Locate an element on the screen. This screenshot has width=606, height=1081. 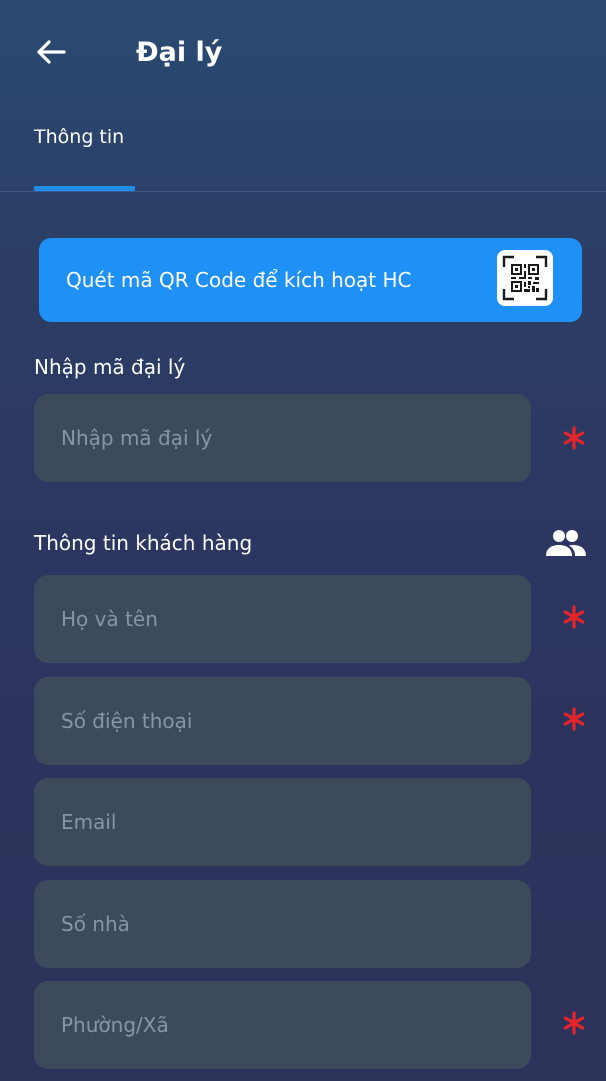
back-button is located at coordinates (52, 52).